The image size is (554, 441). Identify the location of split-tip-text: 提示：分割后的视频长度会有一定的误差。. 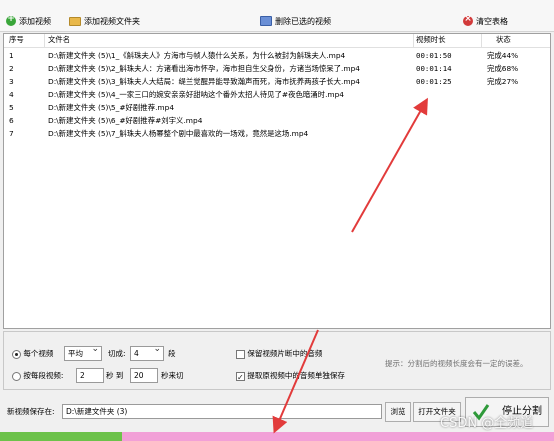
(456, 363).